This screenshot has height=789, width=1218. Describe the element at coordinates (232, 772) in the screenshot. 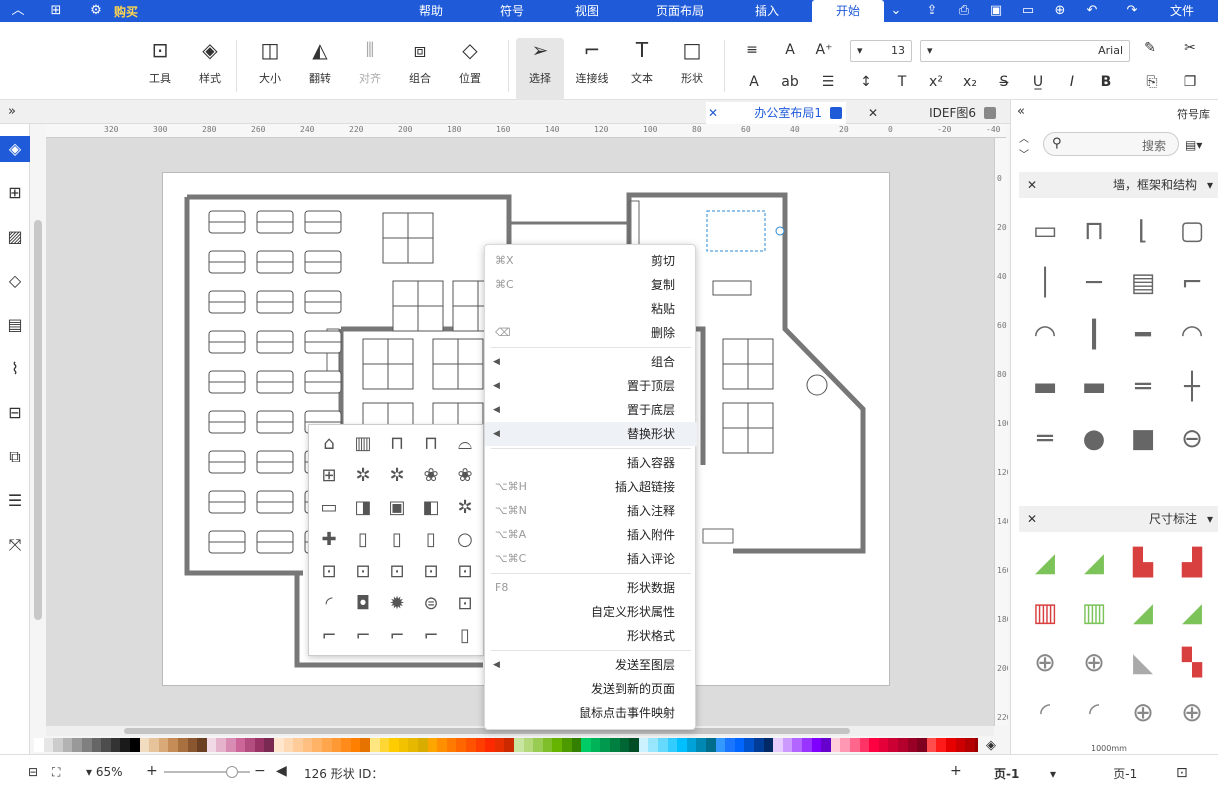

I see `zoom-slider-handle` at that location.